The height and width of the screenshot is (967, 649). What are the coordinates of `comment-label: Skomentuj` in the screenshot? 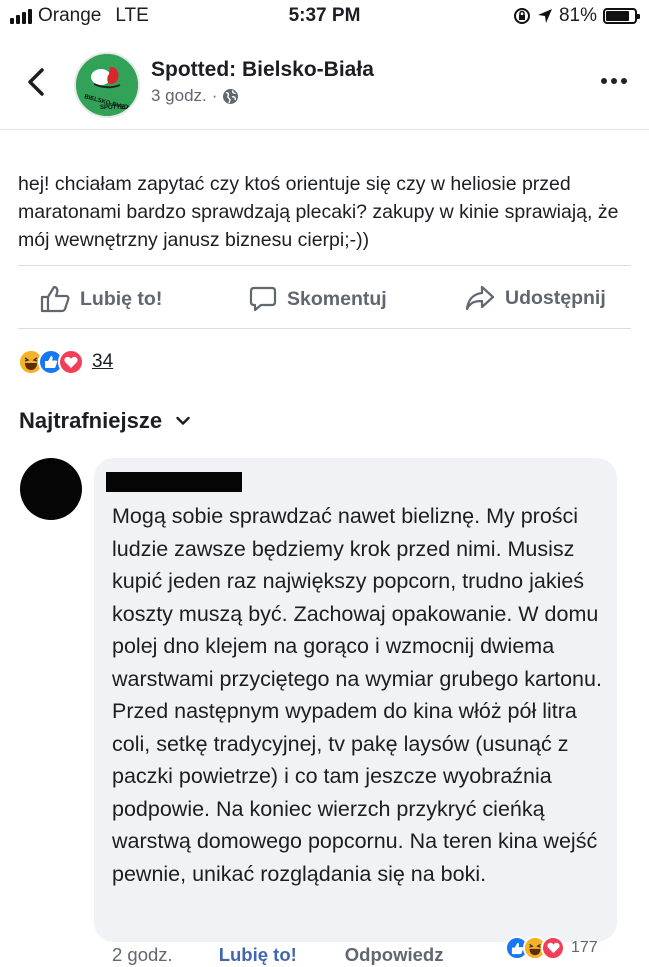 It's located at (337, 298).